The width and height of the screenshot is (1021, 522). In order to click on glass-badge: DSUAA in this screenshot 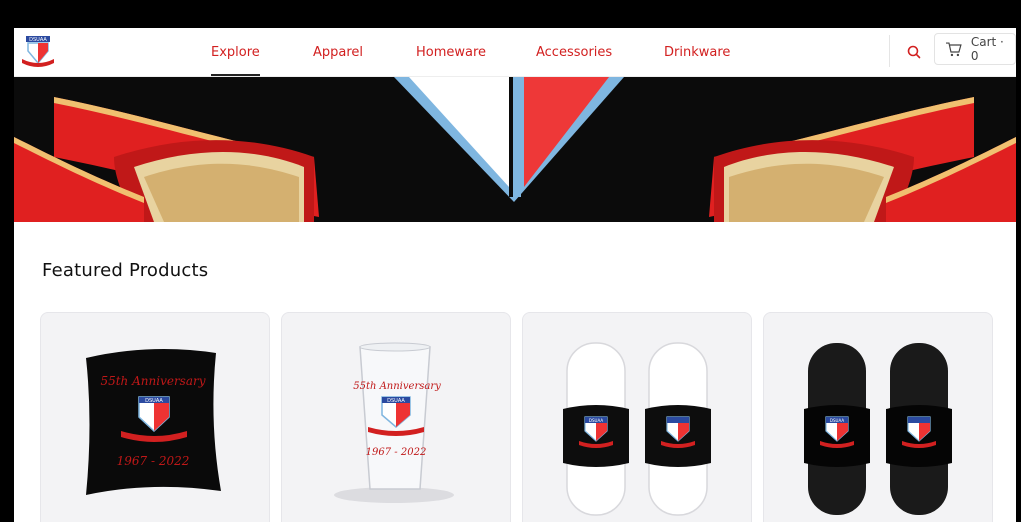, I will do `click(396, 401)`.